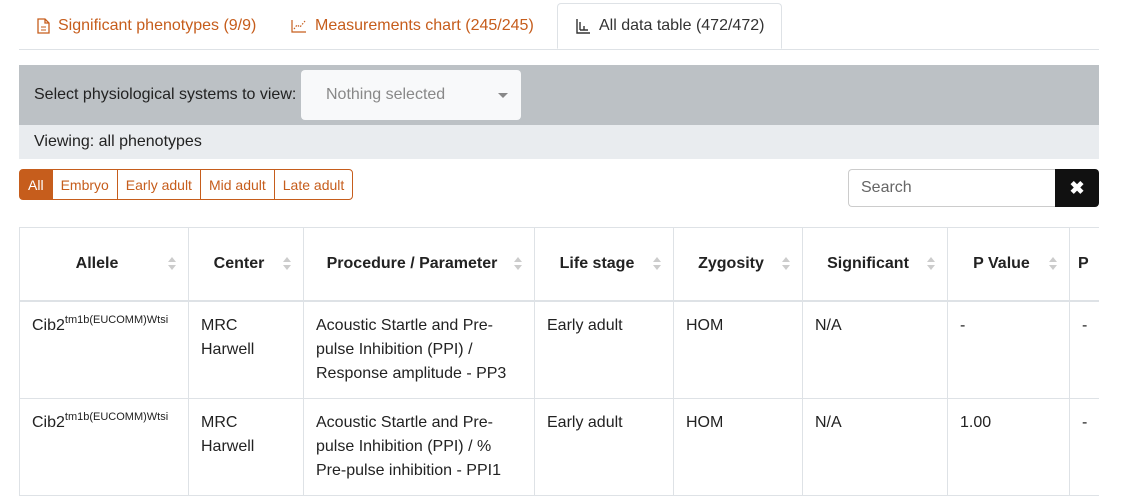 Image resolution: width=1128 pixels, height=499 pixels. Describe the element at coordinates (246, 264) in the screenshot. I see `column-header-center: Center` at that location.